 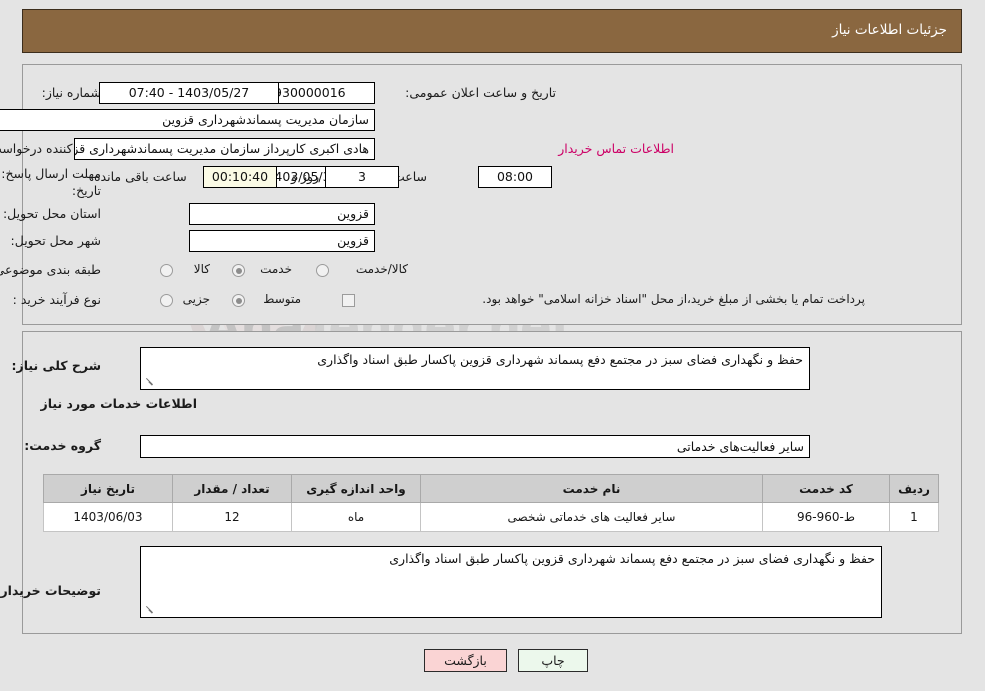 I want to click on reply-deadline-label: مهلت ارسال پاسخ: تا, so click(x=50, y=173).